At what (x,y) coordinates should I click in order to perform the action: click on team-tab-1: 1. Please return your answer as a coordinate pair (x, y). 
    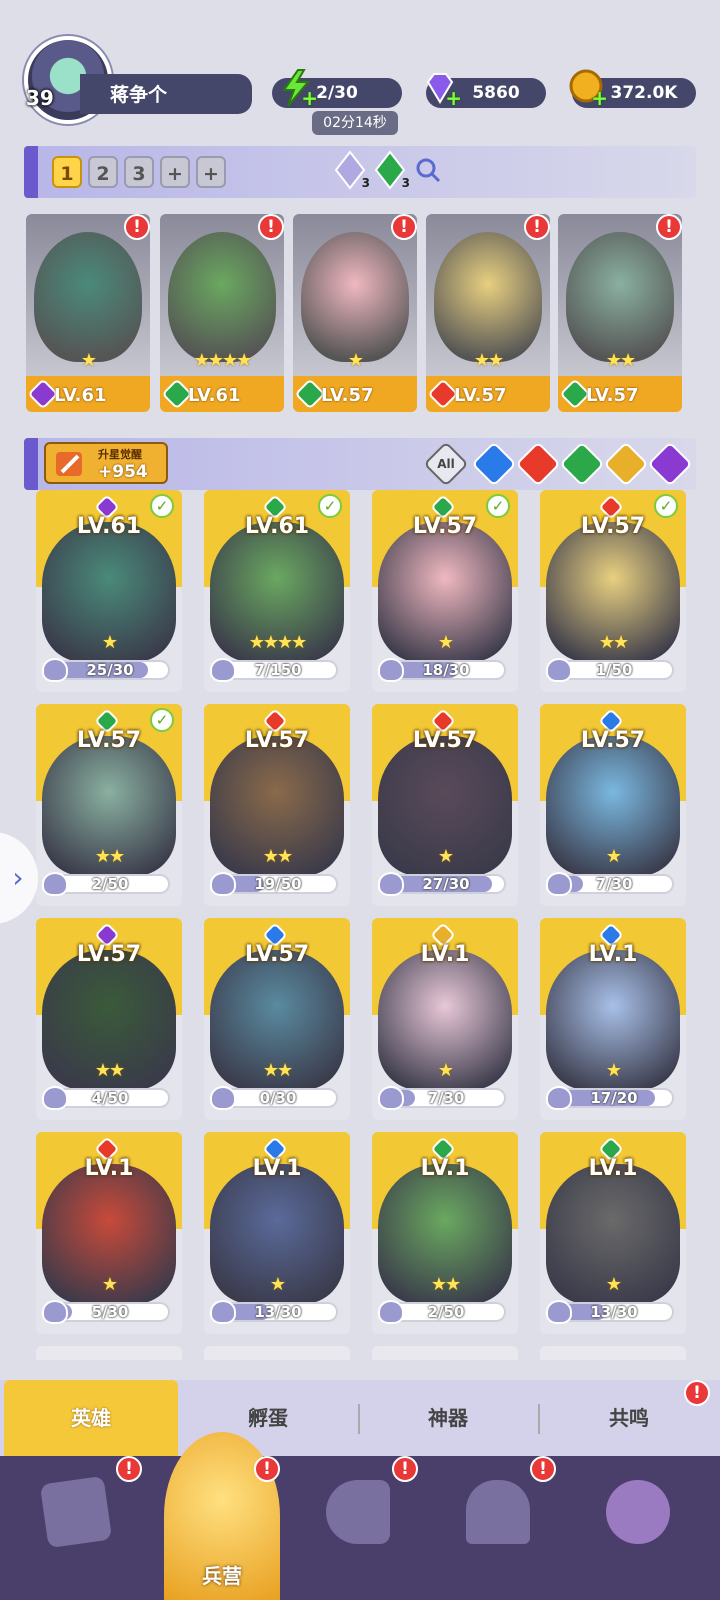
    Looking at the image, I should click on (67, 172).